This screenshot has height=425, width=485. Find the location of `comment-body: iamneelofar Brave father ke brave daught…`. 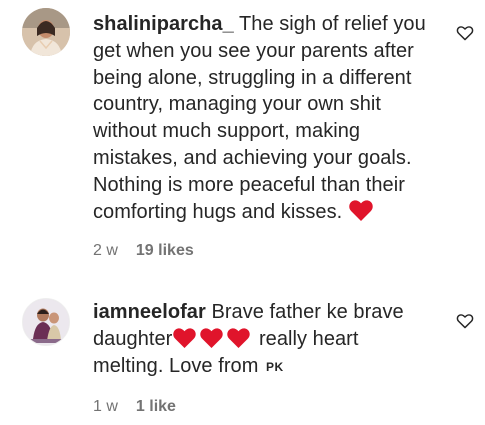

comment-body: iamneelofar Brave father ke brave daught… is located at coordinates (258, 339).